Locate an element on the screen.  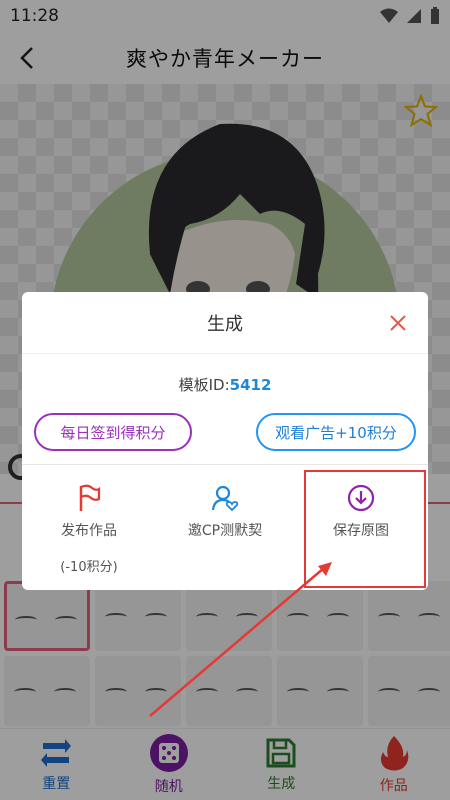
publish-work-cost: (-10积分) is located at coordinates (89, 567).